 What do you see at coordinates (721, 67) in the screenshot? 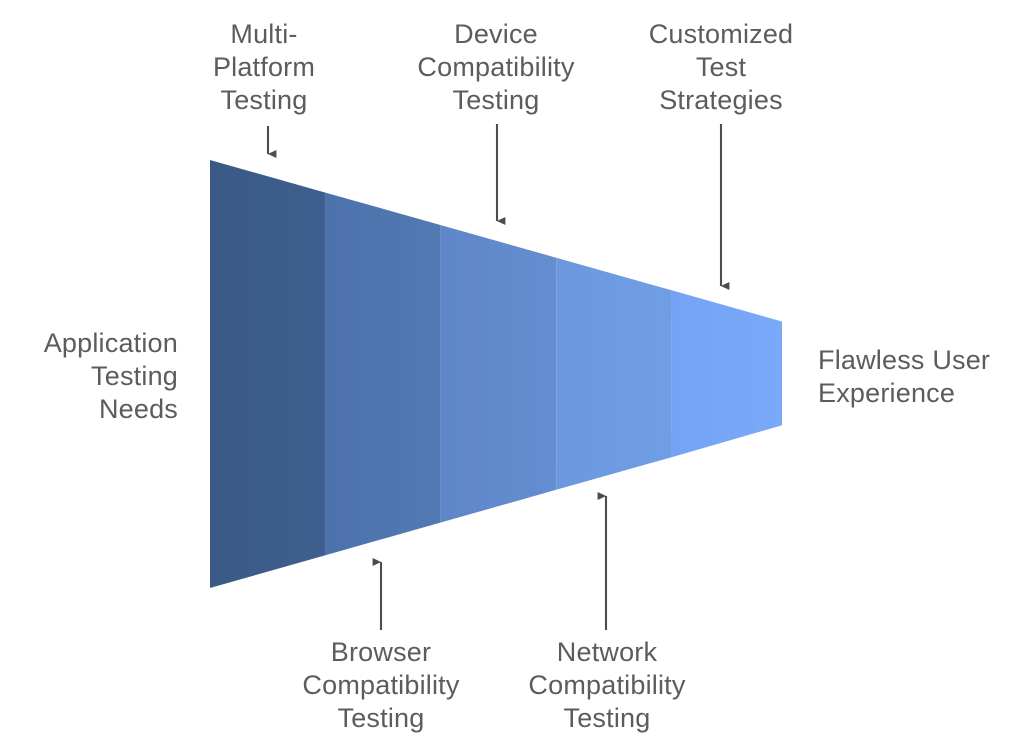
I see `funnel-label-stage-5: Customized Test Strategies` at bounding box center [721, 67].